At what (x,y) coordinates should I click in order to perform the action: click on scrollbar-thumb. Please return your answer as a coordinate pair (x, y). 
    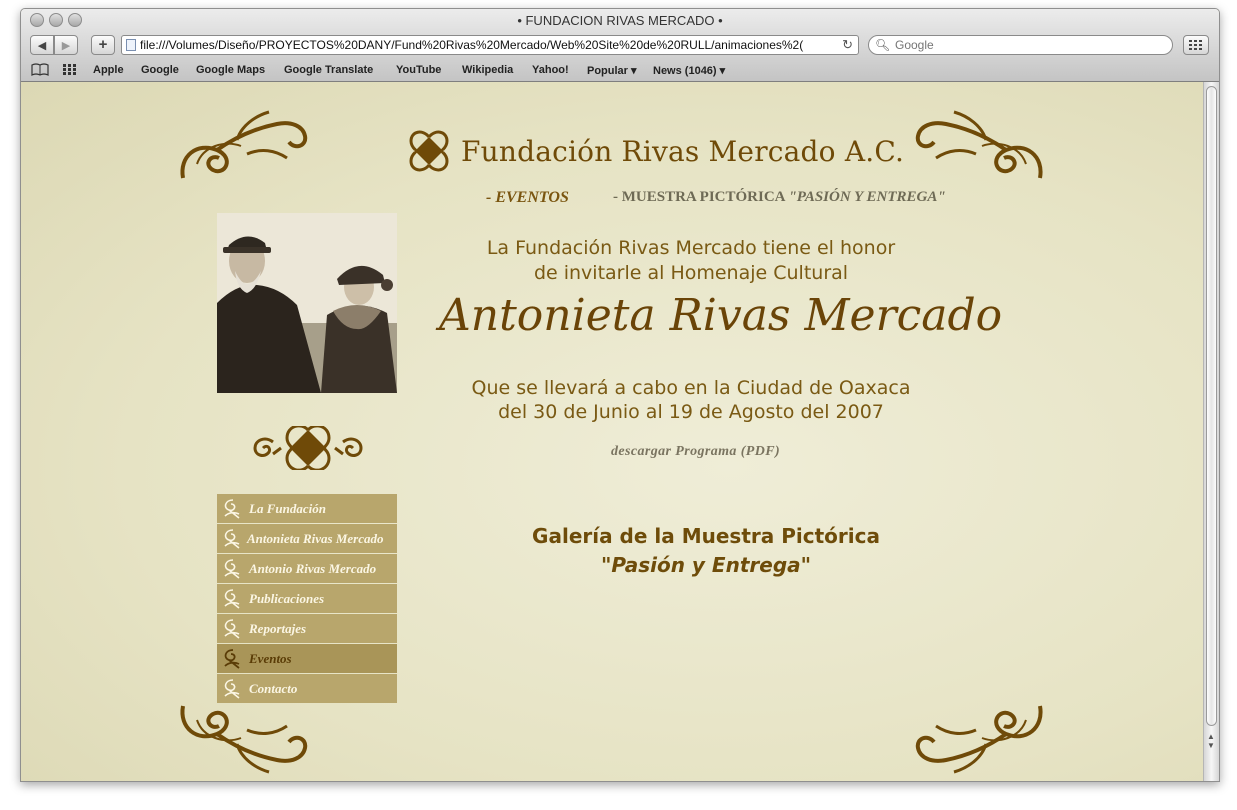
    Looking at the image, I should click on (1211, 406).